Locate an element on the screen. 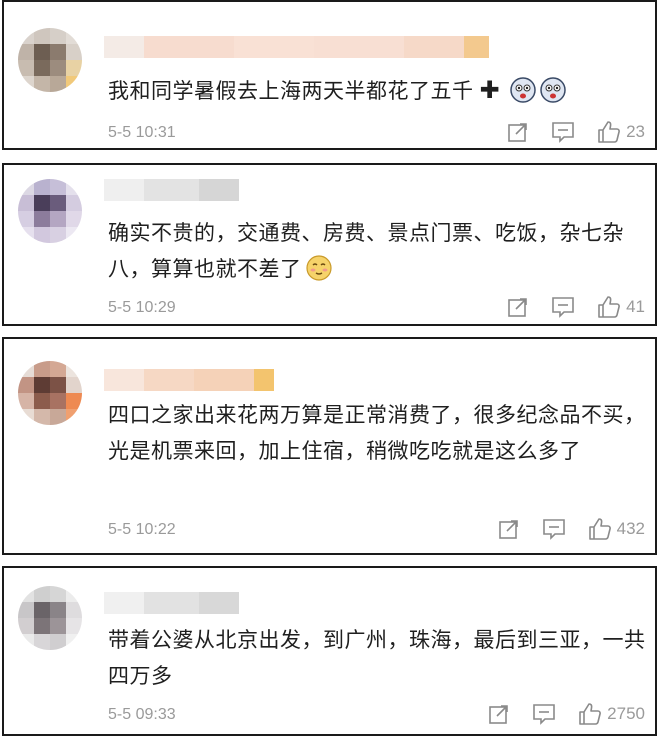  comment-text: 带着公婆从北京出发，到广州，珠海，最后到三亚，一共四万多 is located at coordinates (377, 658).